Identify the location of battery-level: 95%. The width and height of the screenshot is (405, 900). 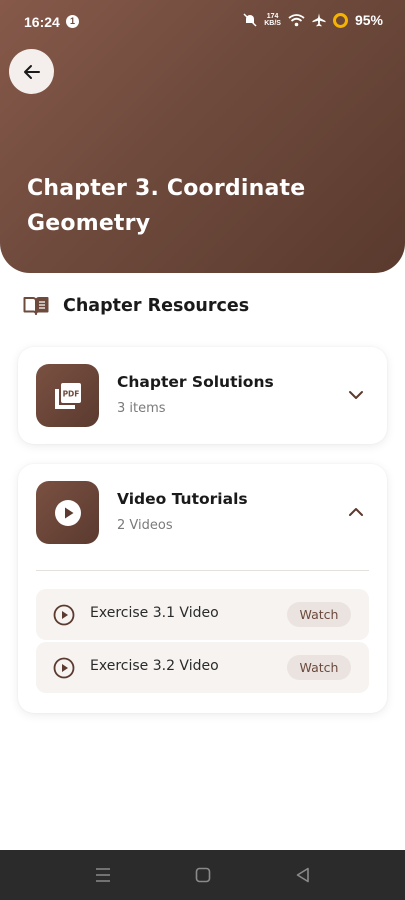
(368, 20).